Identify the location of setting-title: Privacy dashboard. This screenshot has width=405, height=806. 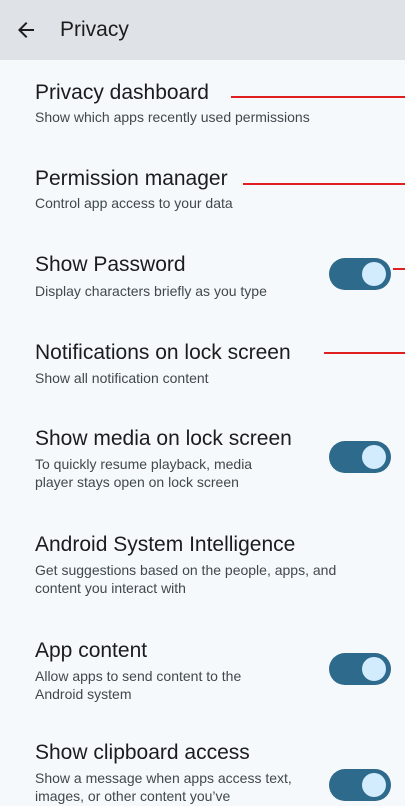
(122, 92).